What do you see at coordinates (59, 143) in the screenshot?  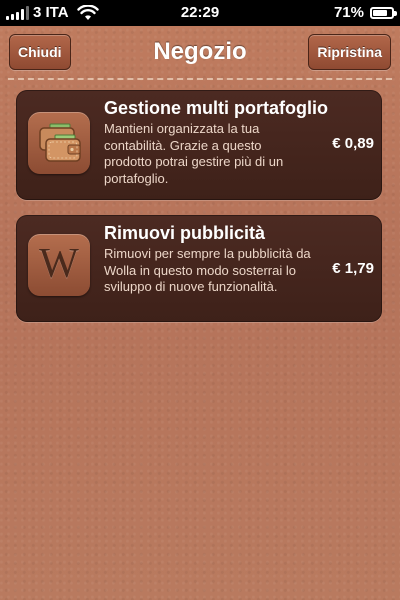 I see `wallets-icon` at bounding box center [59, 143].